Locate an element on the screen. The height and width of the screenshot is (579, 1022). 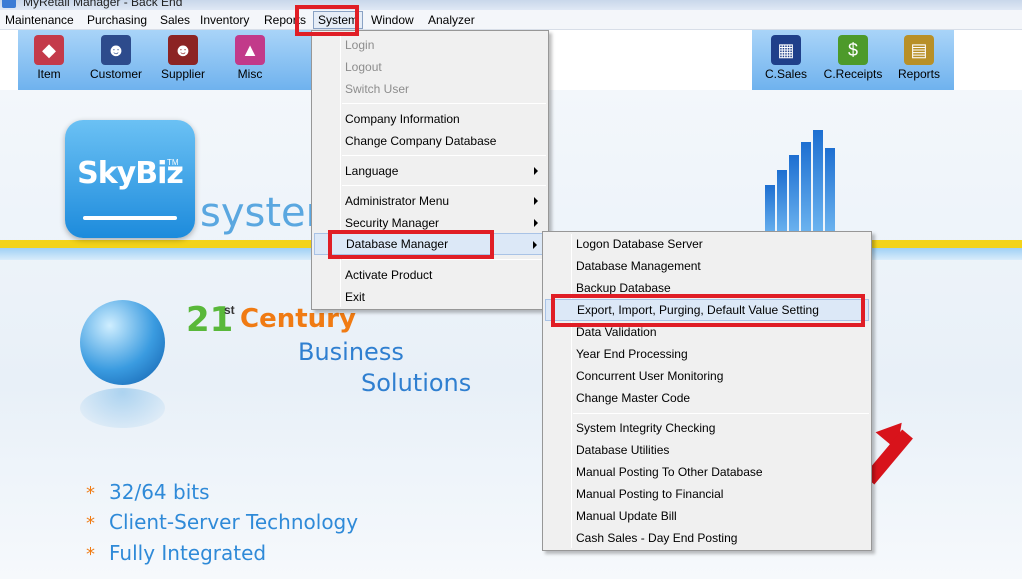
reports-button: ▤ Reports is located at coordinates (919, 55).